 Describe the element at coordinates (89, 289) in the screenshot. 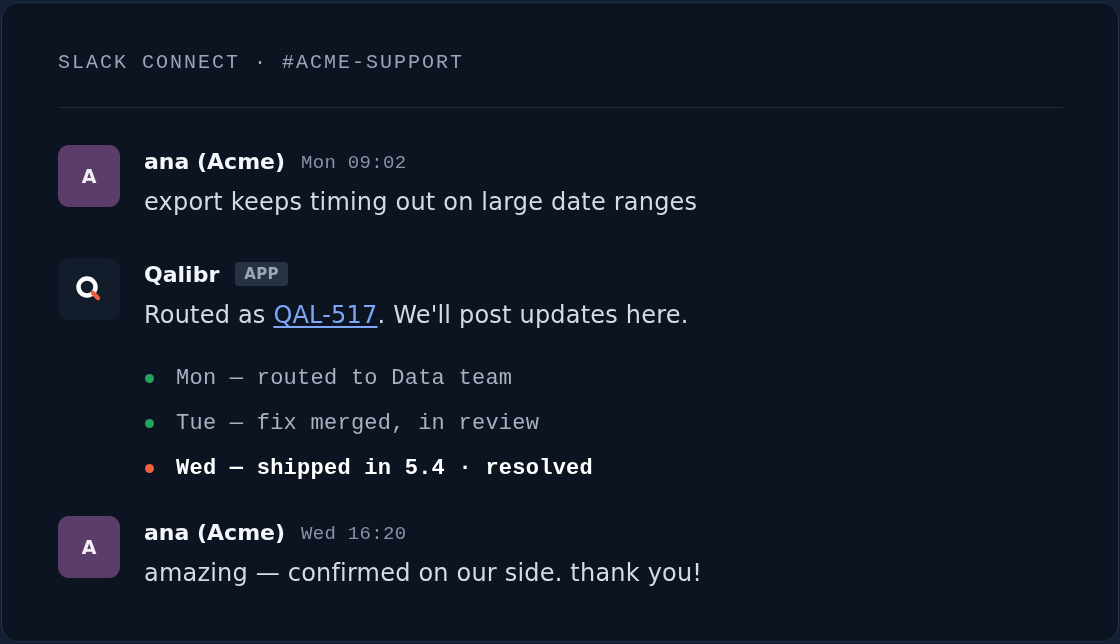

I see `magnifier-icon` at that location.